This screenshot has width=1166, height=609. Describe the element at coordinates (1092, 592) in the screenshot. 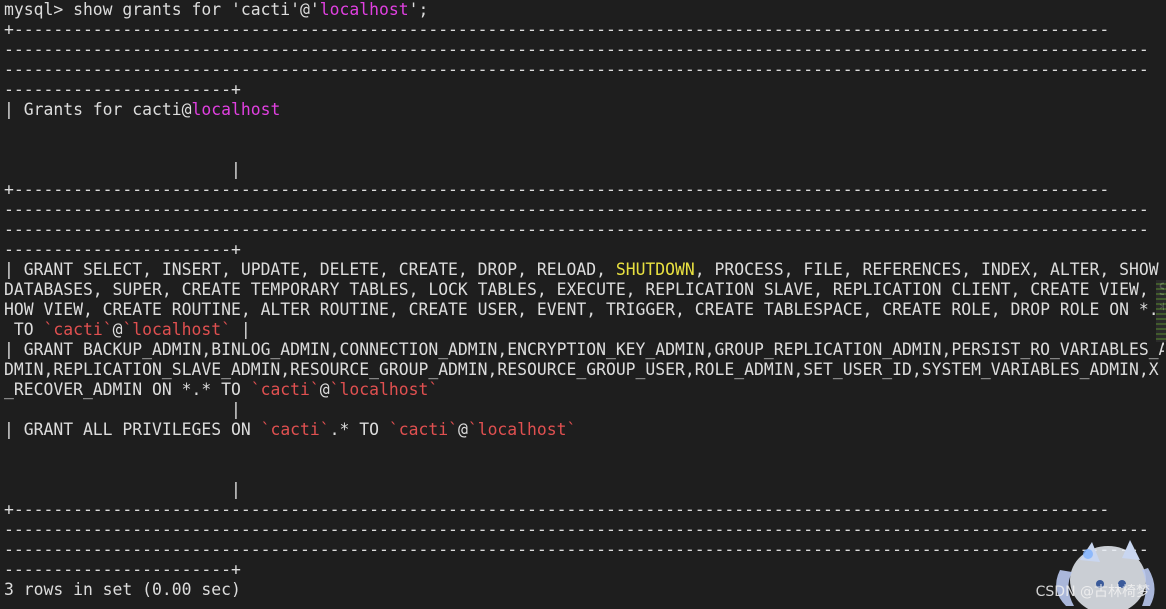

I see `csdn-watermark: CSDN @古林椅梦` at that location.